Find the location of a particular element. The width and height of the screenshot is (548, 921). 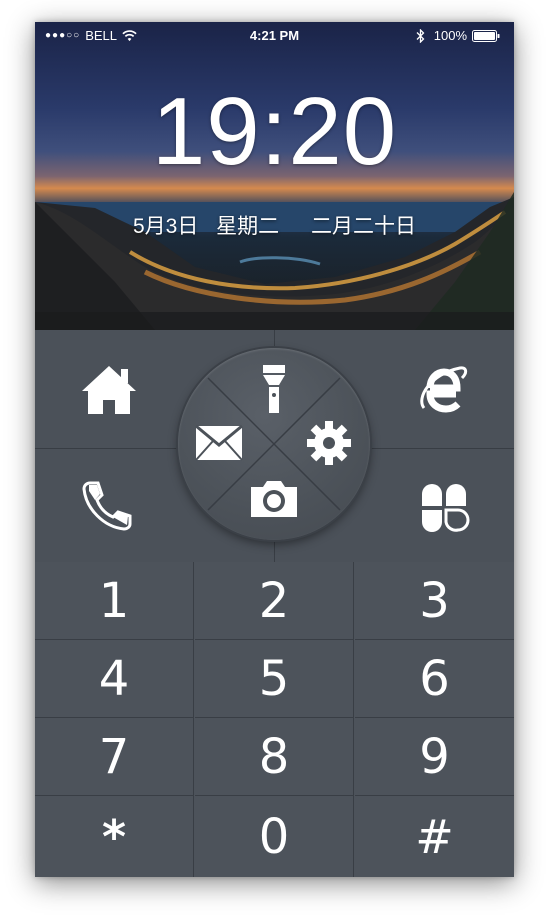

home-icon is located at coordinates (109, 390).